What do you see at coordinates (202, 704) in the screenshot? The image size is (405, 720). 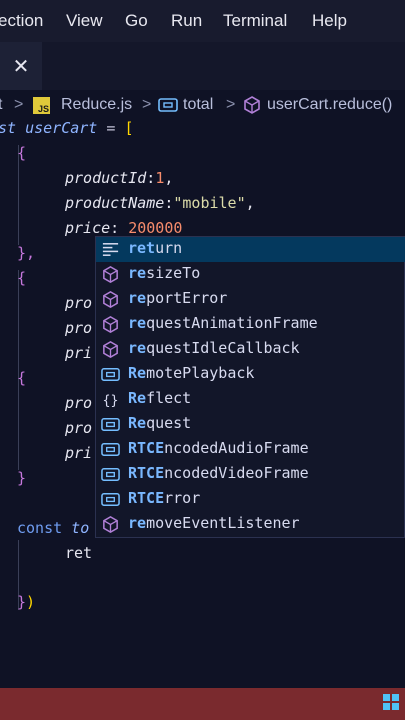 I see `status-bar` at bounding box center [202, 704].